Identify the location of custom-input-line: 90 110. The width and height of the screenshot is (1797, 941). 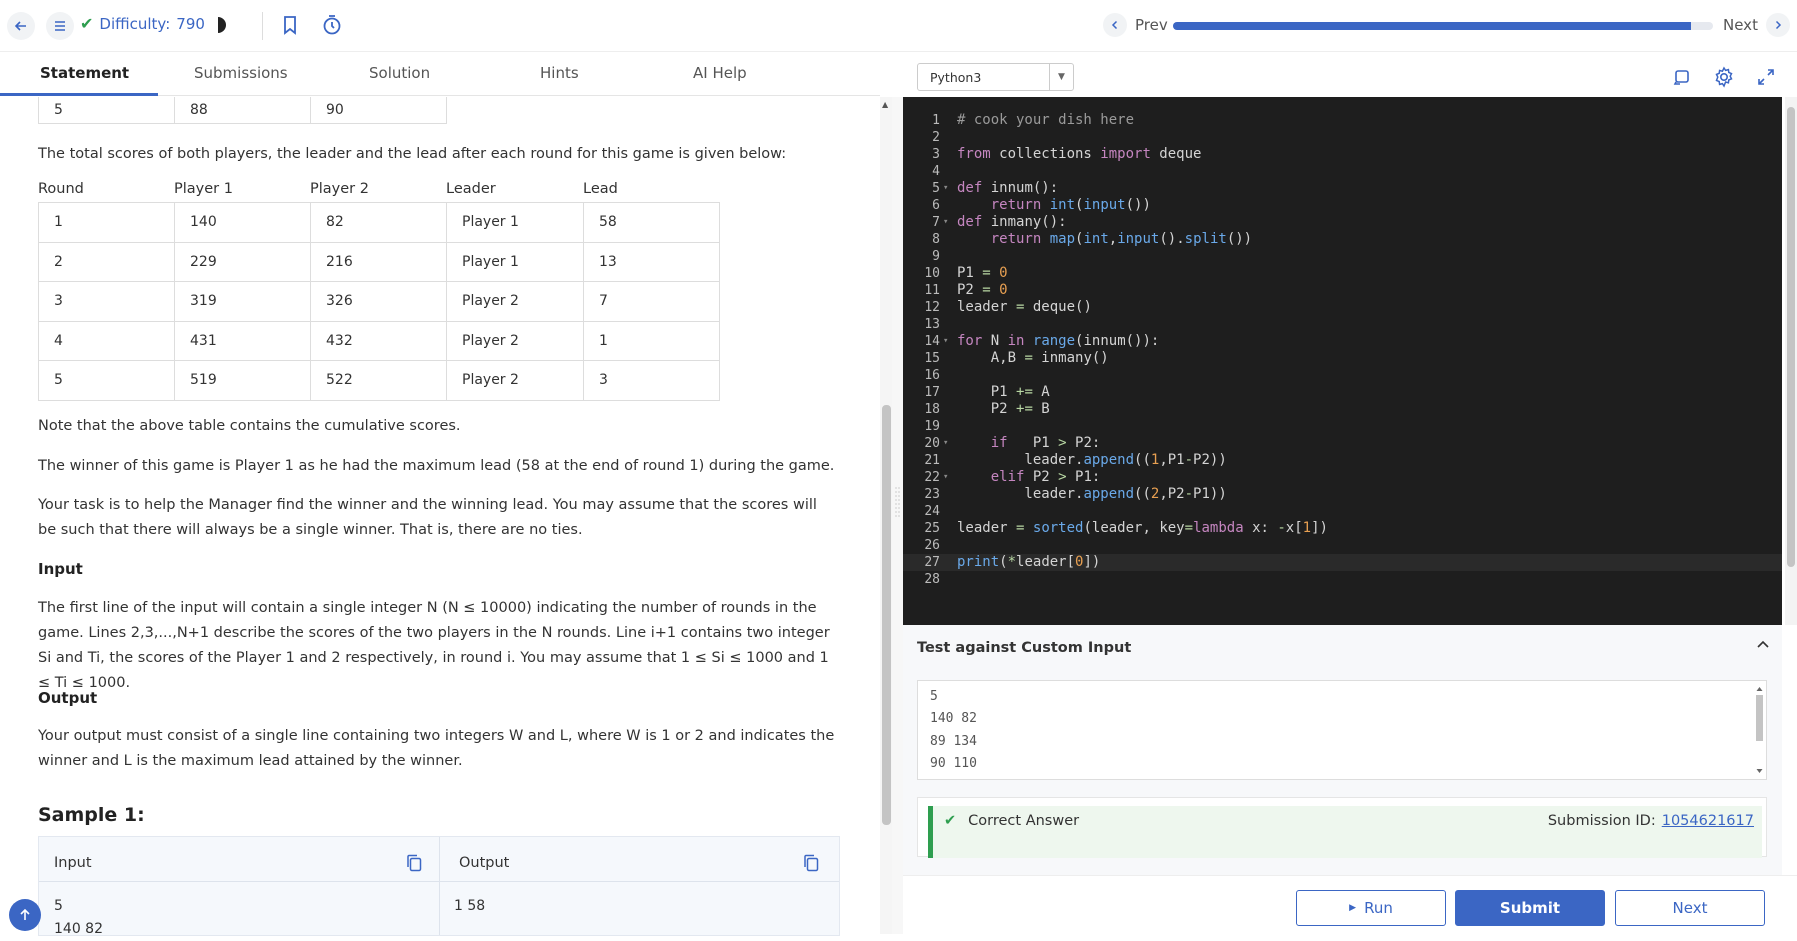
(953, 763).